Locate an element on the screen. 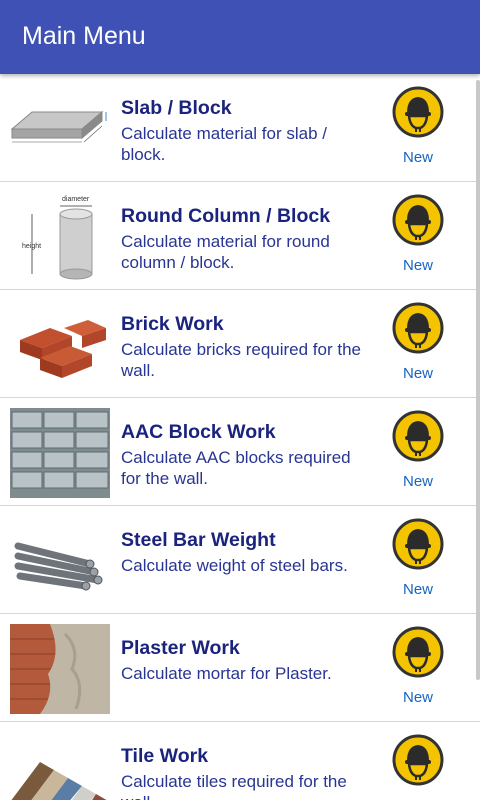 Image resolution: width=480 pixels, height=800 pixels. item-description: Calculate tiles required for the wall. is located at coordinates (234, 786).